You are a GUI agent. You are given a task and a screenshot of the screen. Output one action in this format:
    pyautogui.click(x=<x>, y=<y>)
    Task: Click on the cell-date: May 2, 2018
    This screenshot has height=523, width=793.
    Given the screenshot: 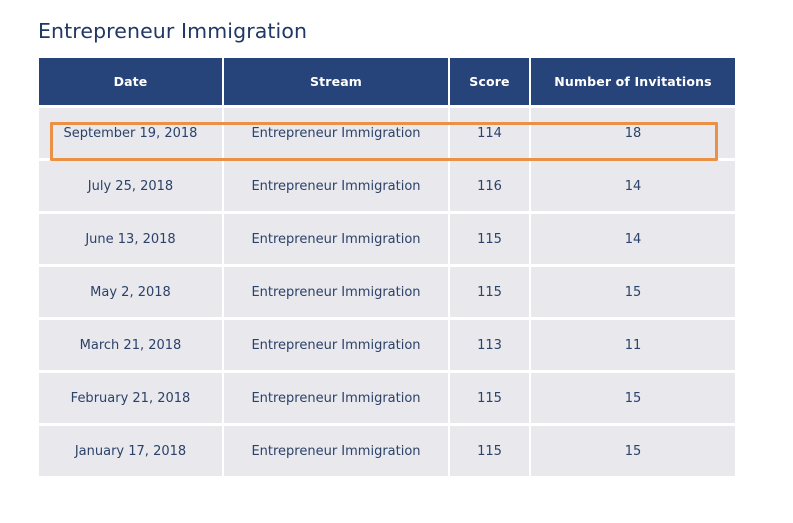 What is the action you would take?
    pyautogui.click(x=130, y=292)
    